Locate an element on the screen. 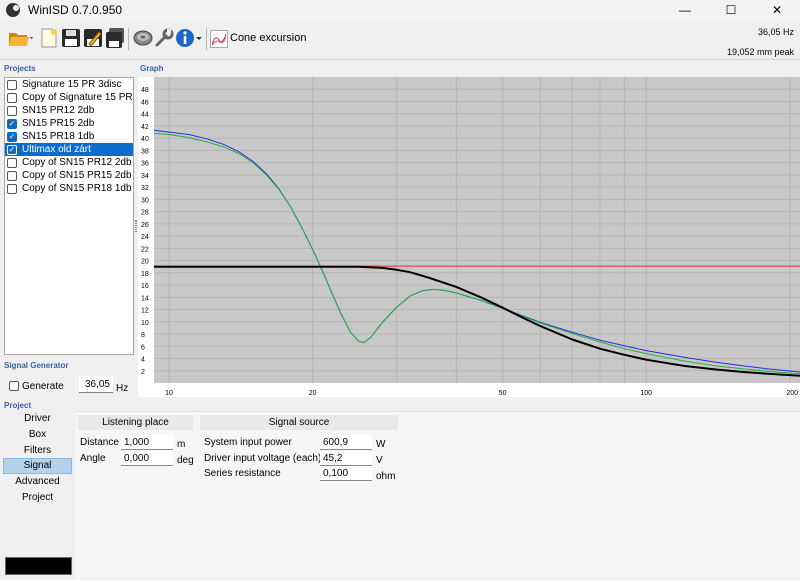 This screenshot has height=580, width=800. project-item: Signature 15 PR 3disc is located at coordinates (69, 84).